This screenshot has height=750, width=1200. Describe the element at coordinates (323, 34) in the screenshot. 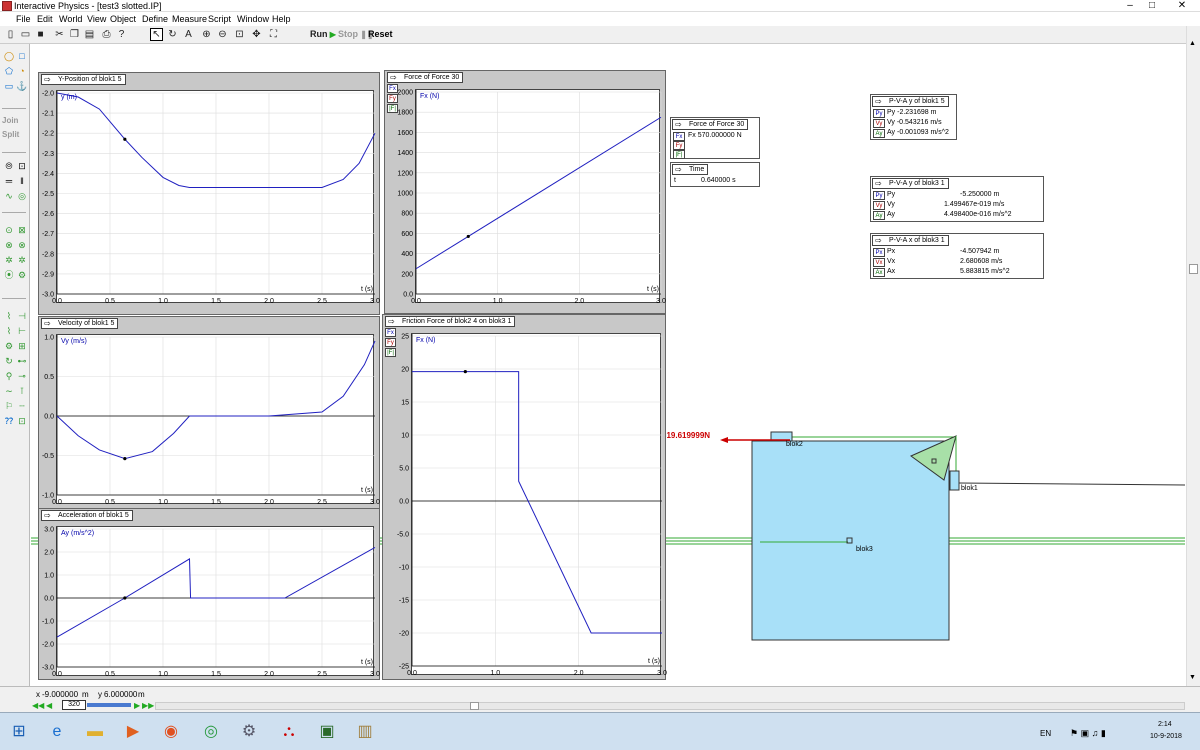

I see `run-button: Run ▶` at that location.